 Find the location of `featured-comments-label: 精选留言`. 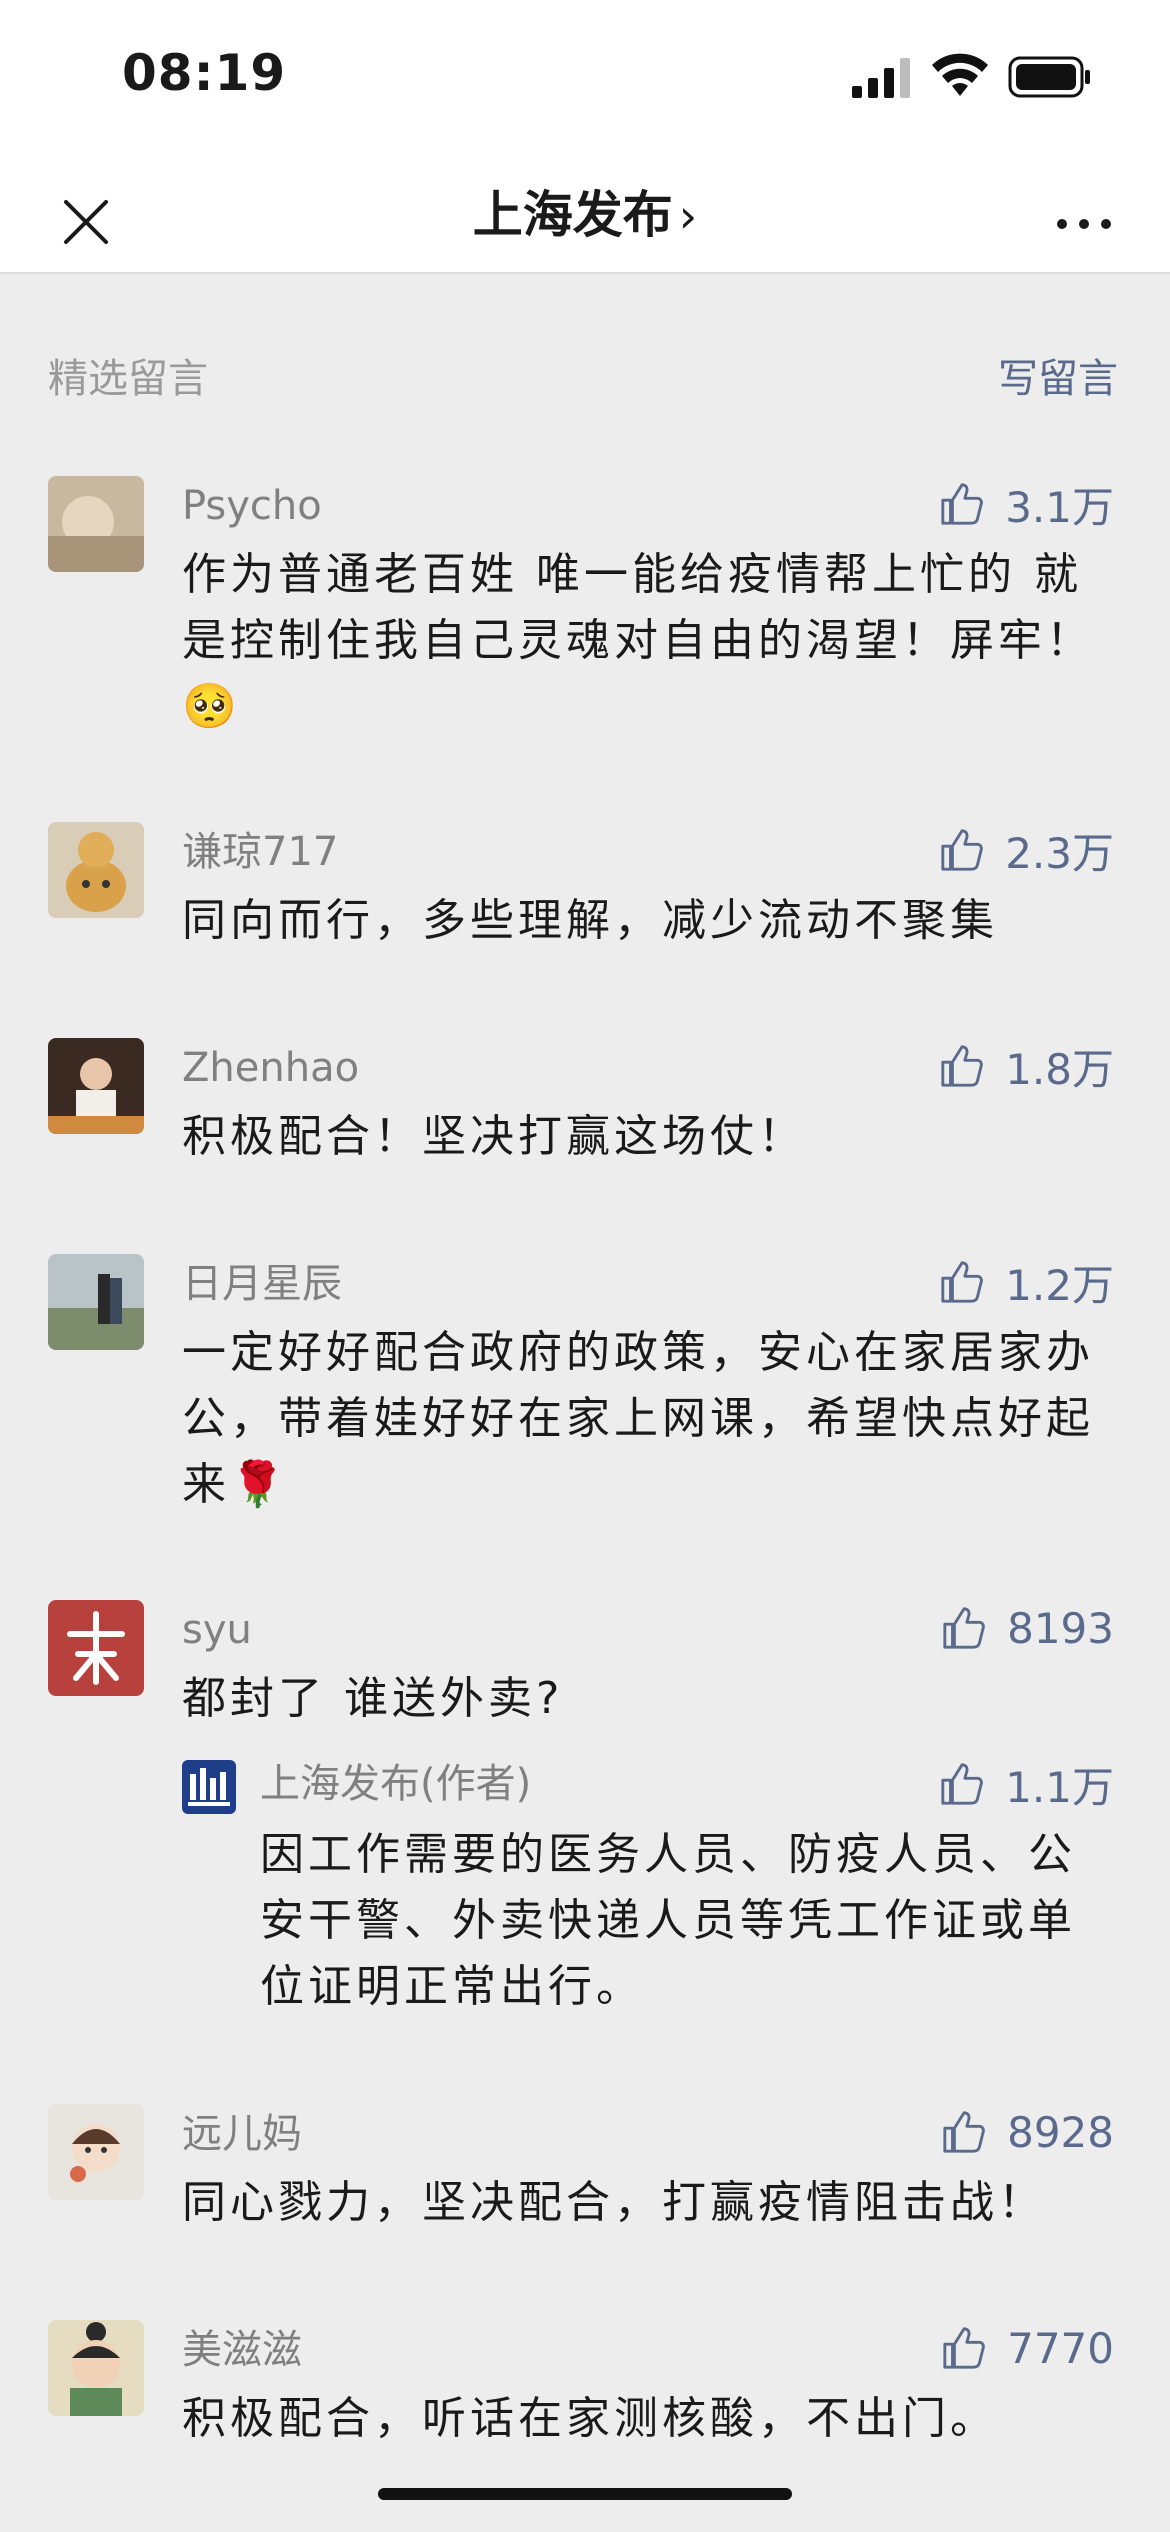

featured-comments-label: 精选留言 is located at coordinates (128, 379).